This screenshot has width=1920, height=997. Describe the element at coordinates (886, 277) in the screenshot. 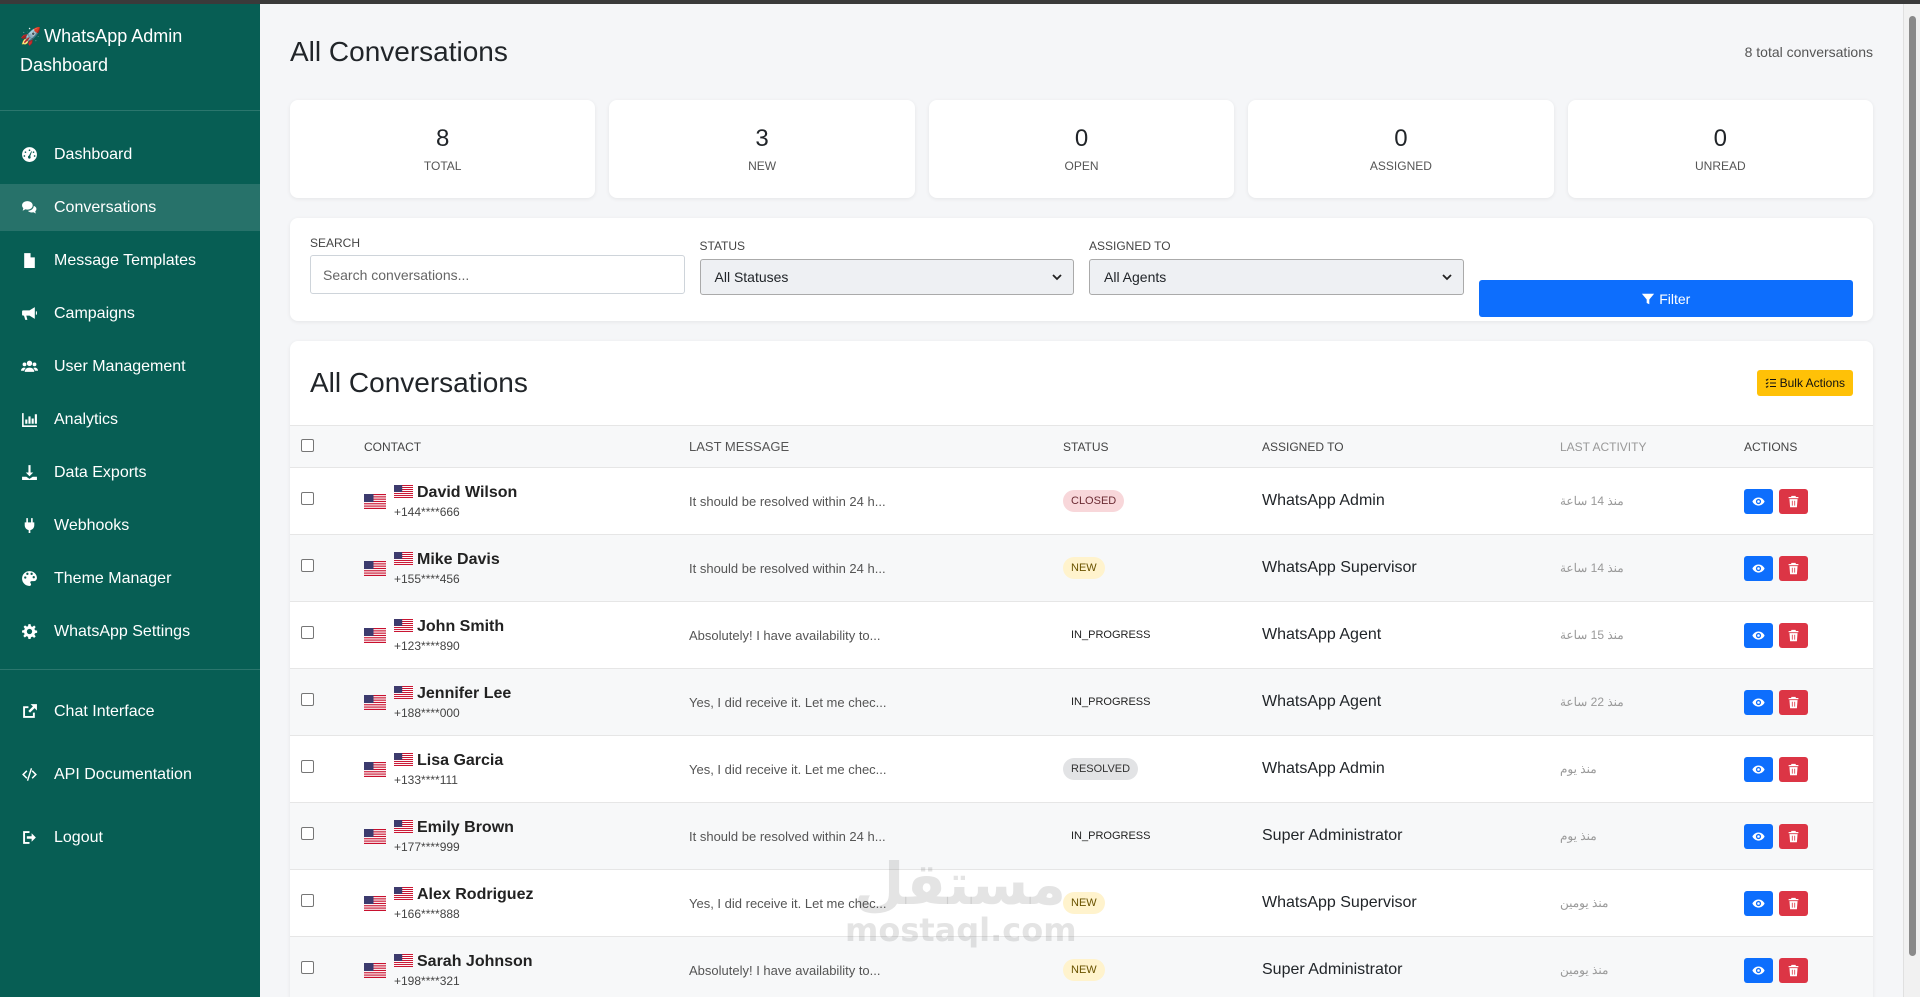

I see `status-select: All Statuses` at that location.